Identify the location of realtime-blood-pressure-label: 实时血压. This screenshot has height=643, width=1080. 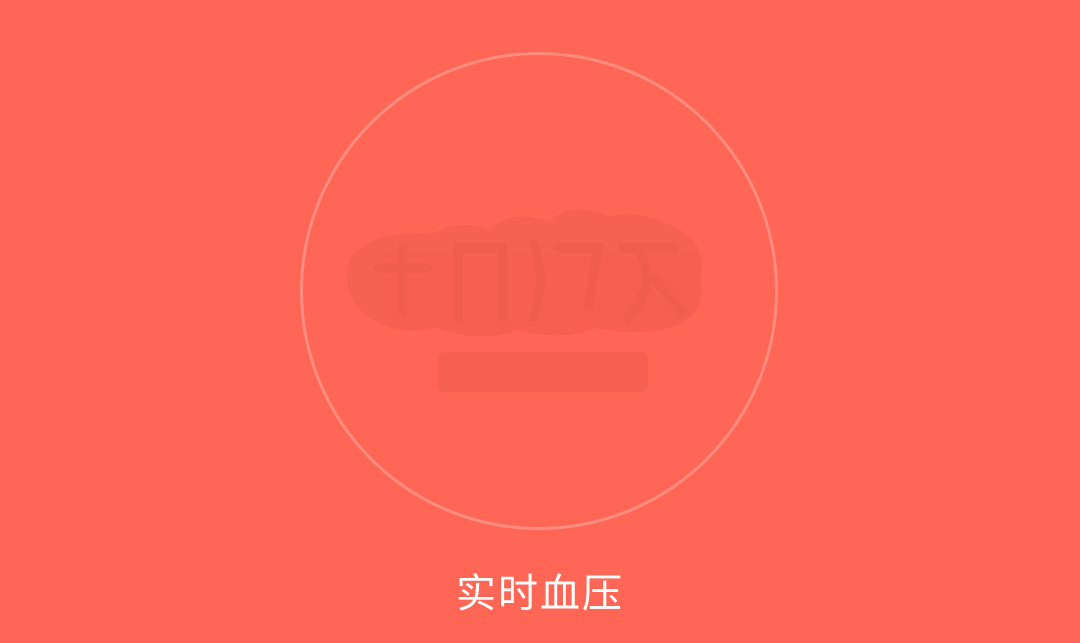
(540, 594).